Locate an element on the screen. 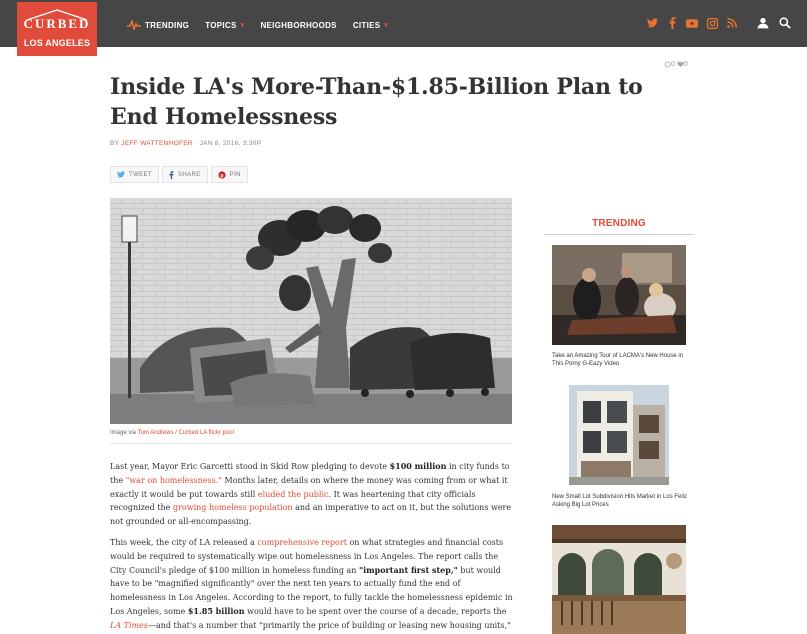 Image resolution: width=807 pixels, height=634 pixels. rss-icon is located at coordinates (732, 23).